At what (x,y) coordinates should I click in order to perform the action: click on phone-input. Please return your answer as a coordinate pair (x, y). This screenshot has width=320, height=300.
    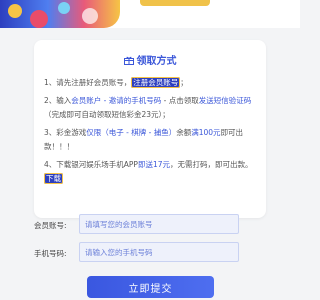
    Looking at the image, I should click on (159, 252).